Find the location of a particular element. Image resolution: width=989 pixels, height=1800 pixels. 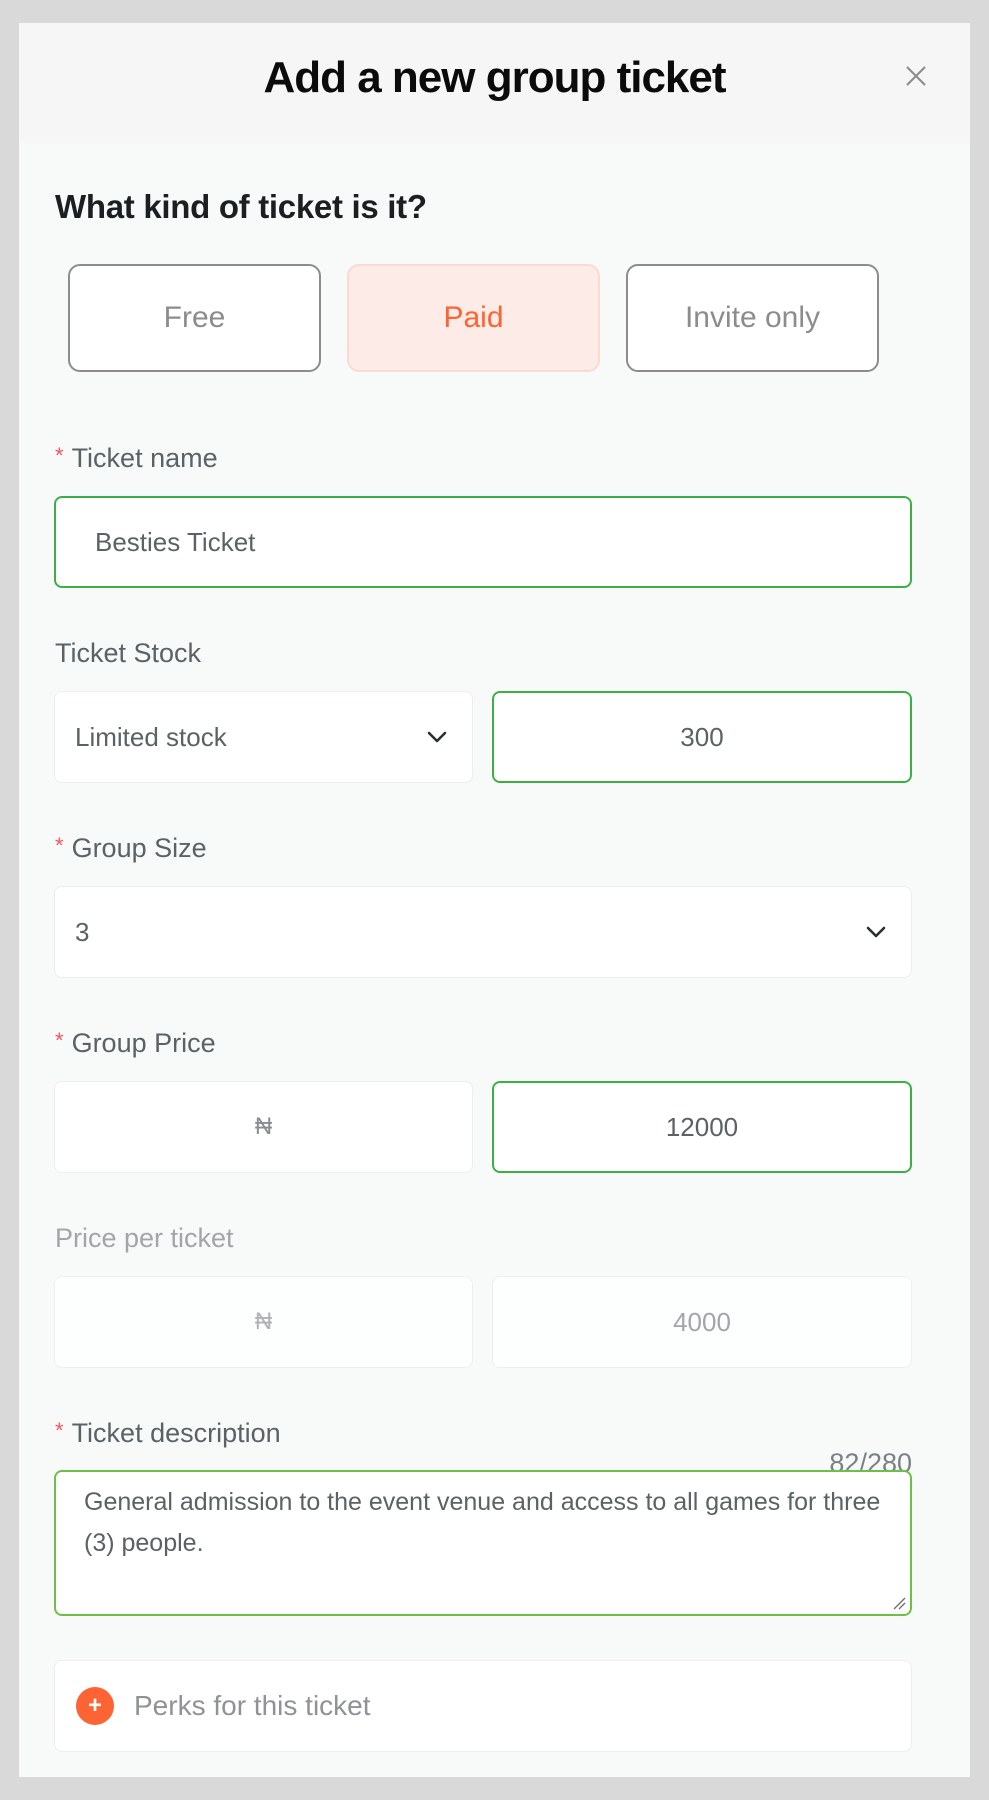

ticket-stock-quantity-value: 300 is located at coordinates (702, 736).